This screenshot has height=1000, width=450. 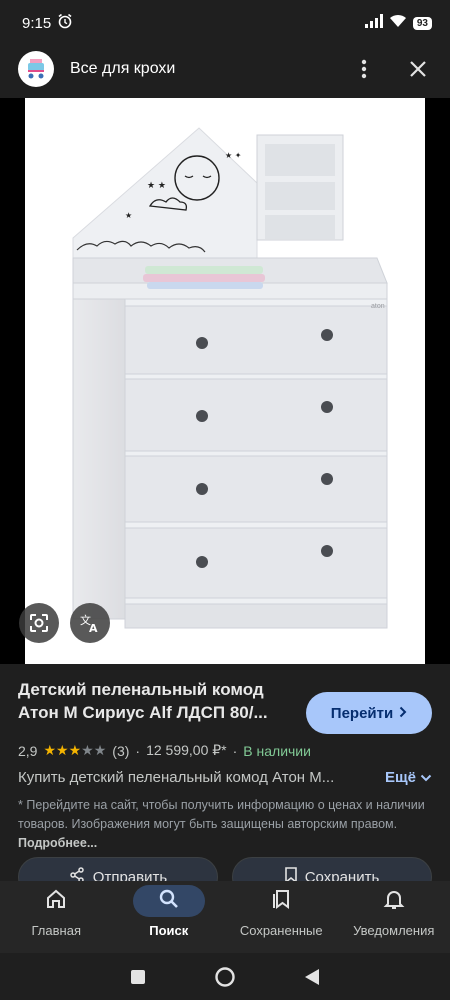 I want to click on review-count: (3), so click(x=121, y=750).